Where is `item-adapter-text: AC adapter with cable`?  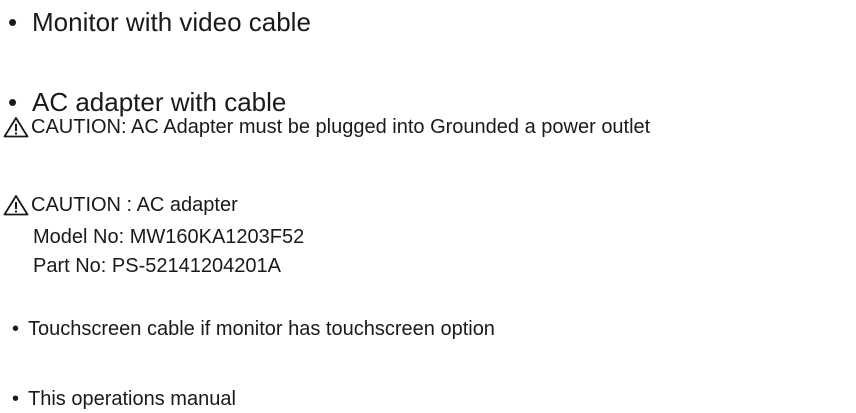
item-adapter-text: AC adapter with cable is located at coordinates (159, 102).